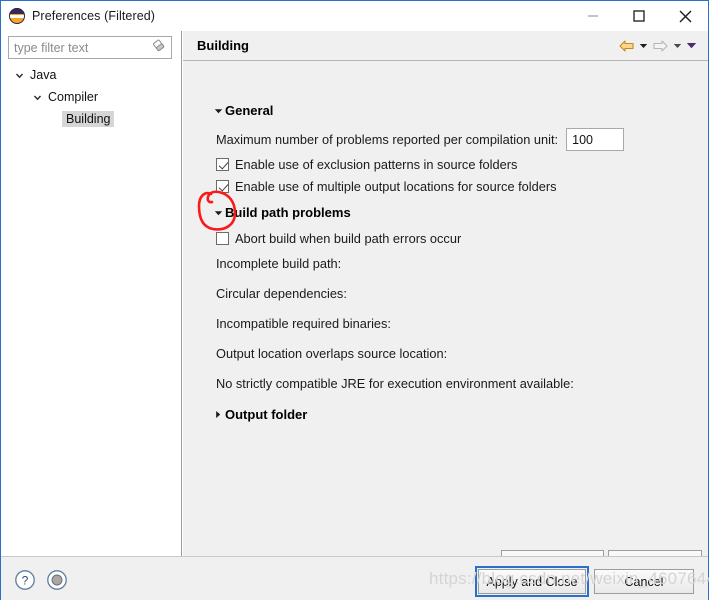  What do you see at coordinates (677, 46) in the screenshot?
I see `forward-menu-chevron-down-icon` at bounding box center [677, 46].